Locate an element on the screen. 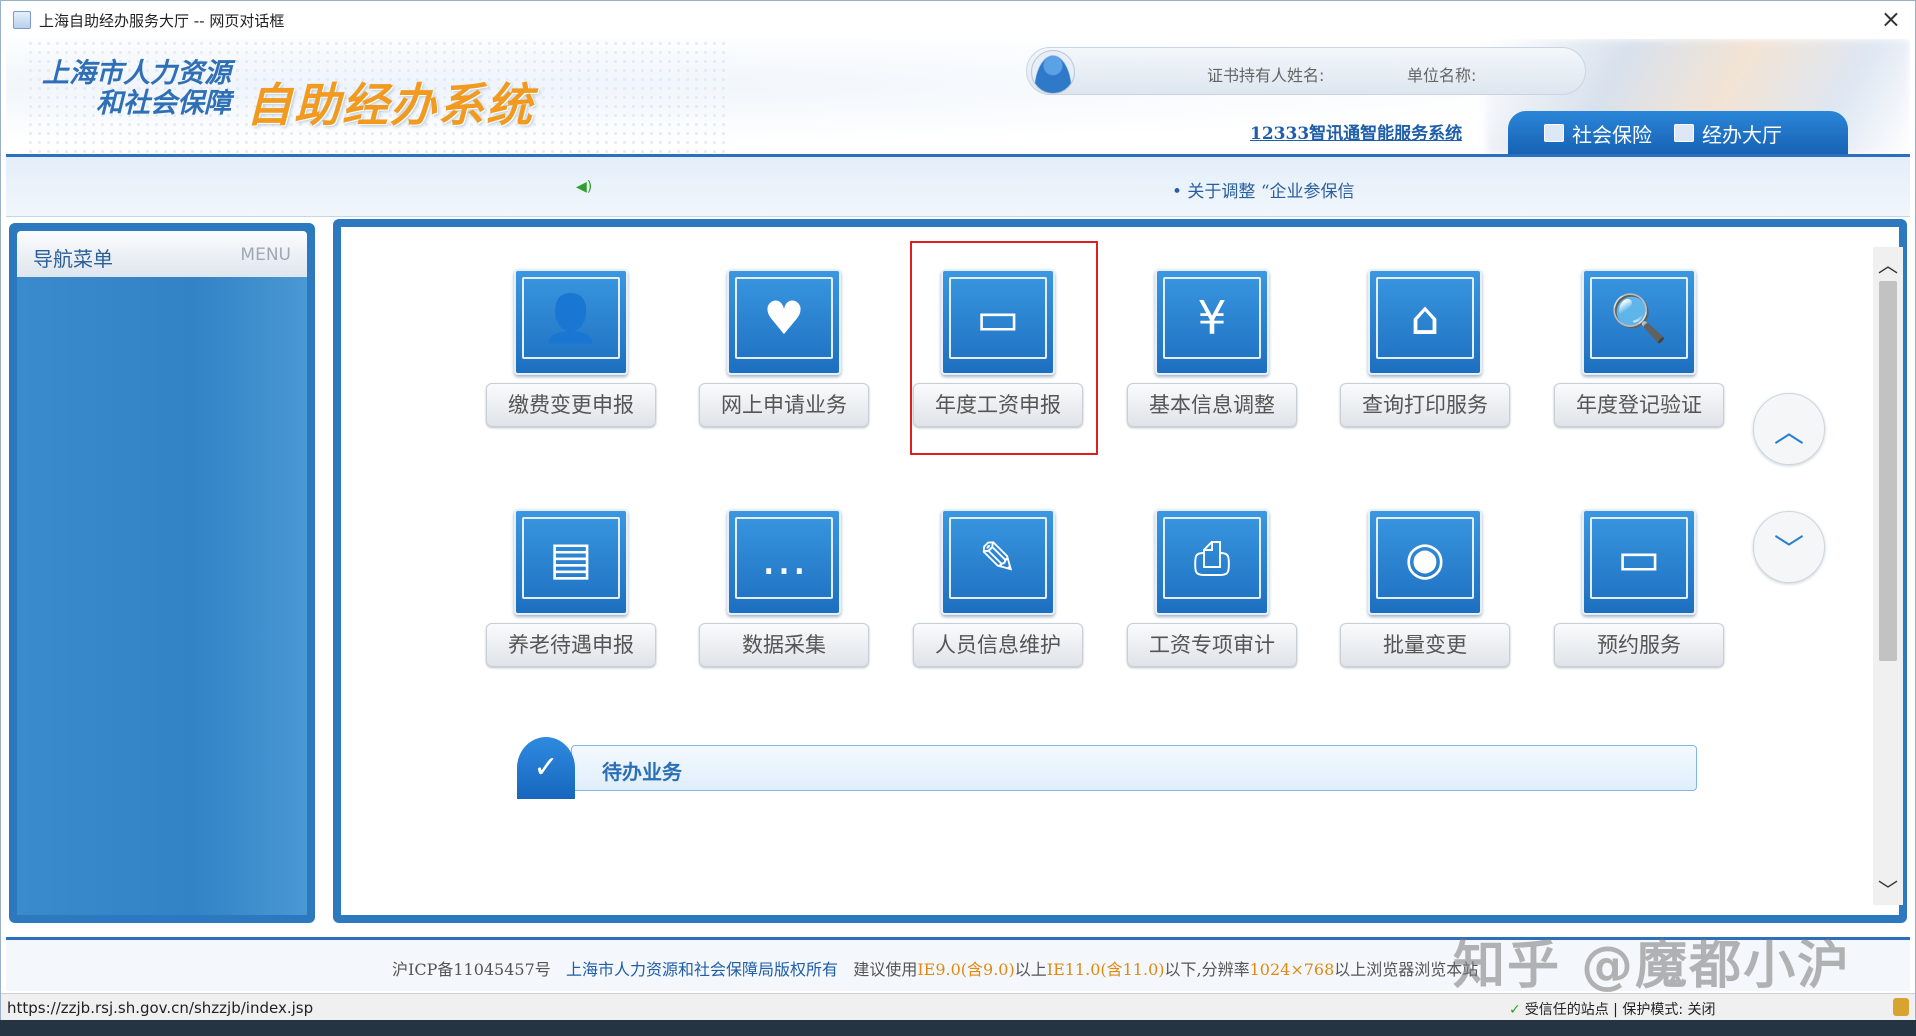 The width and height of the screenshot is (1916, 1036). monitor-icon: ▭ is located at coordinates (1639, 558).